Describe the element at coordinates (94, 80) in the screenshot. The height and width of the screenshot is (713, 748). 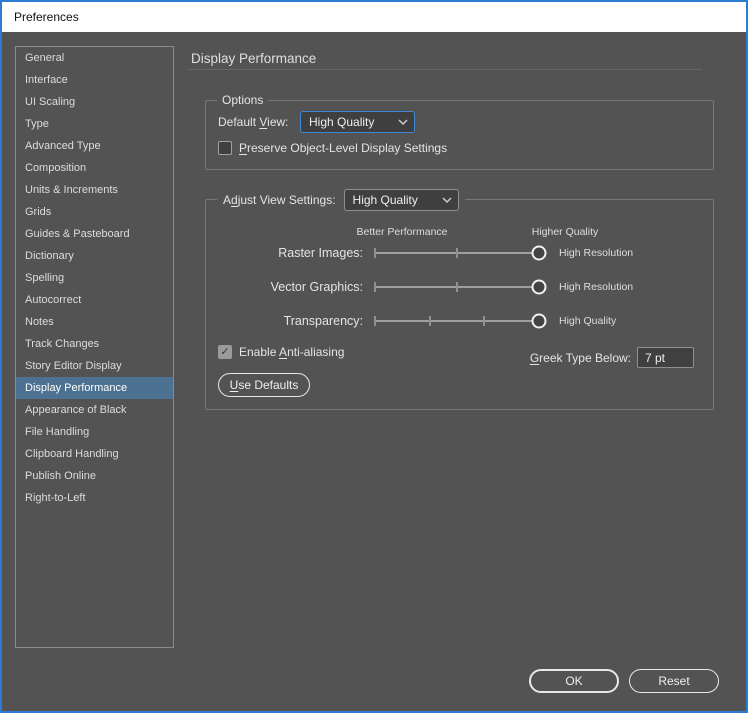
I see `sidebar-item-interface: Interface` at that location.